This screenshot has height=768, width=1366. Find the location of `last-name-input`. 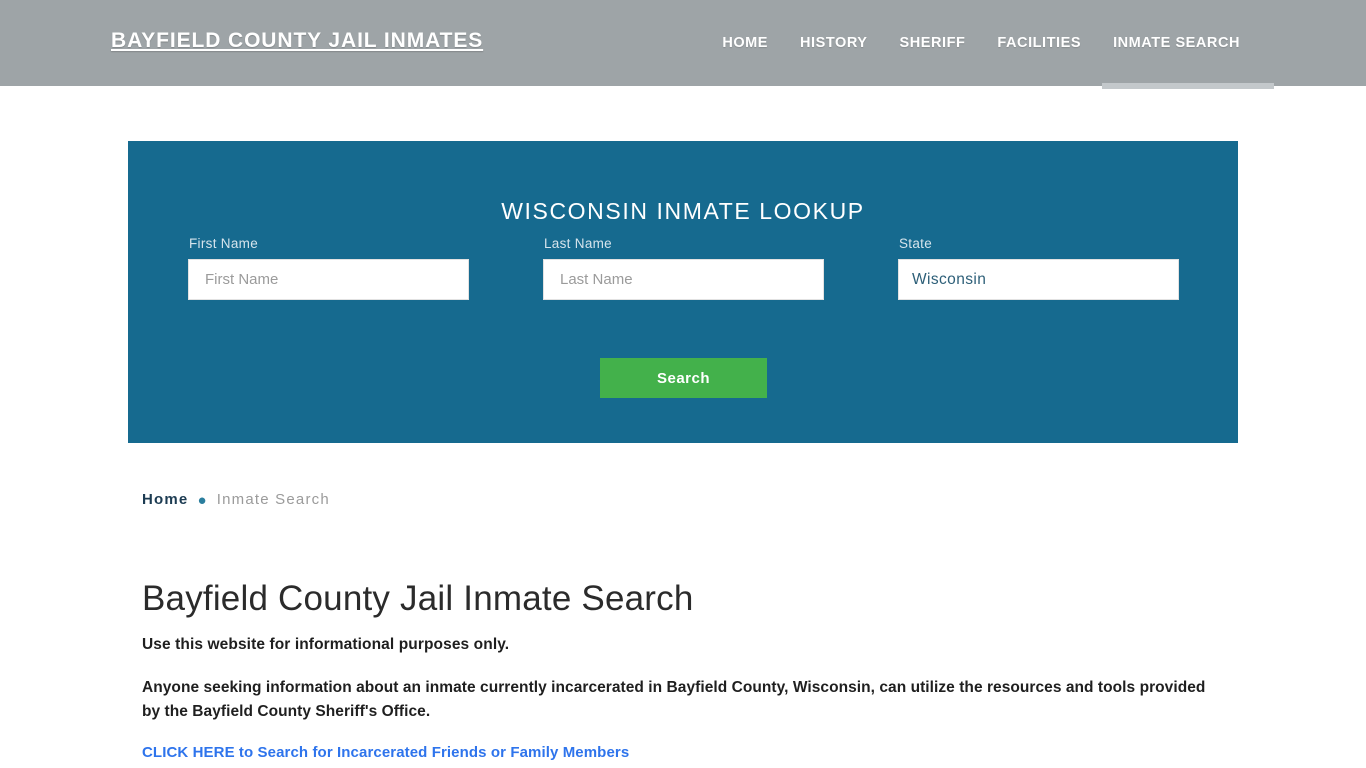

last-name-input is located at coordinates (683, 279).